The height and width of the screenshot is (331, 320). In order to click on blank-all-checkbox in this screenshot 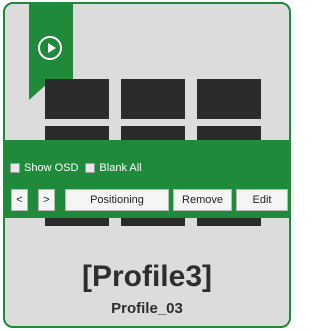, I will do `click(90, 168)`.